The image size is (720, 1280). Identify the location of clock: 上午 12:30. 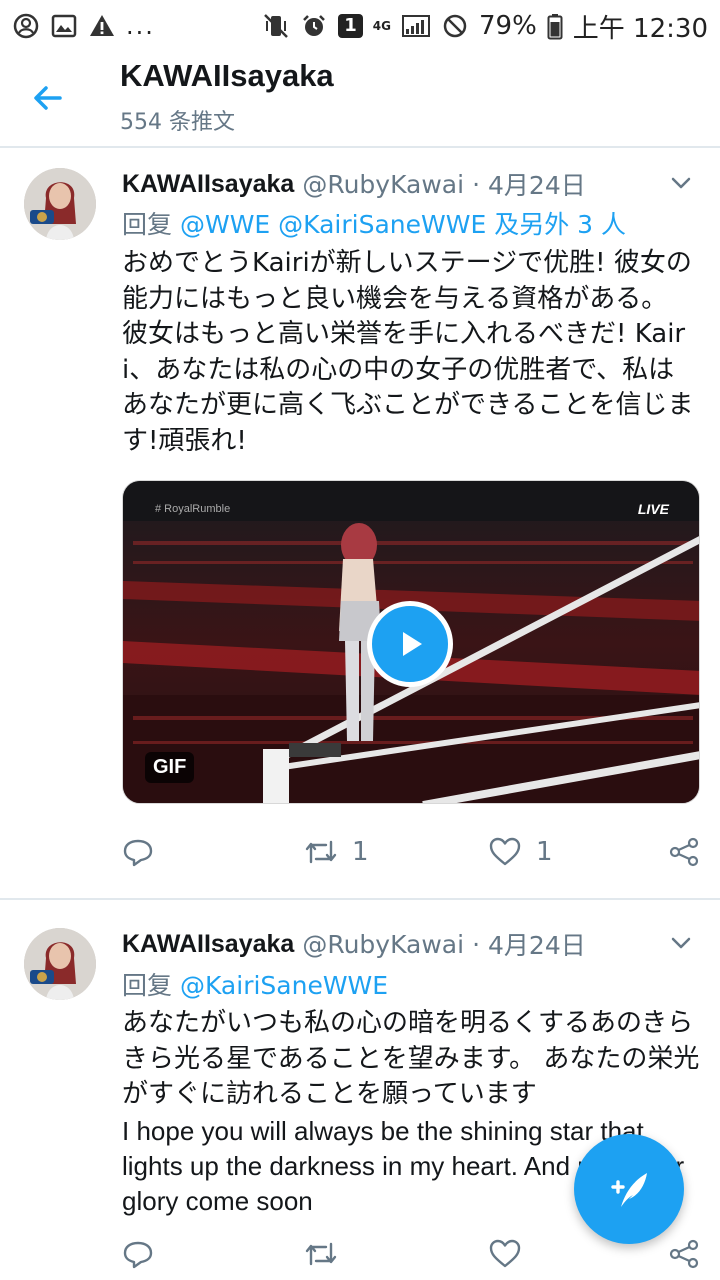
(640, 28).